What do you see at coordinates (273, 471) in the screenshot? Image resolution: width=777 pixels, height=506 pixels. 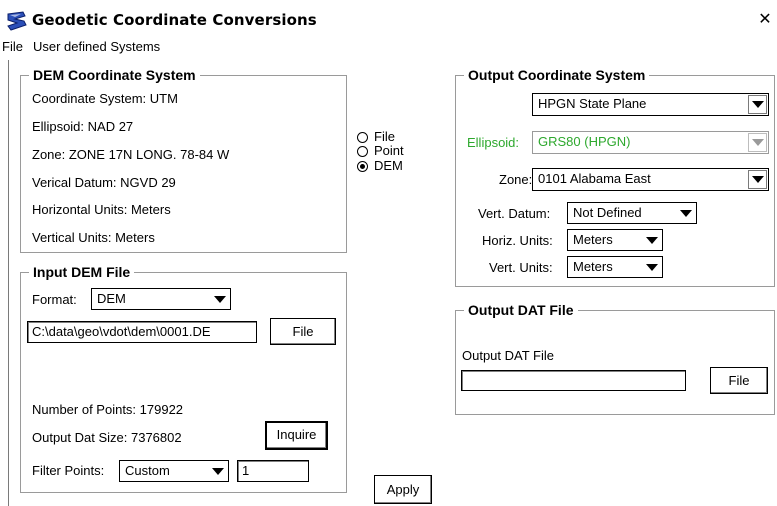 I see `filter-amount-input: 1` at bounding box center [273, 471].